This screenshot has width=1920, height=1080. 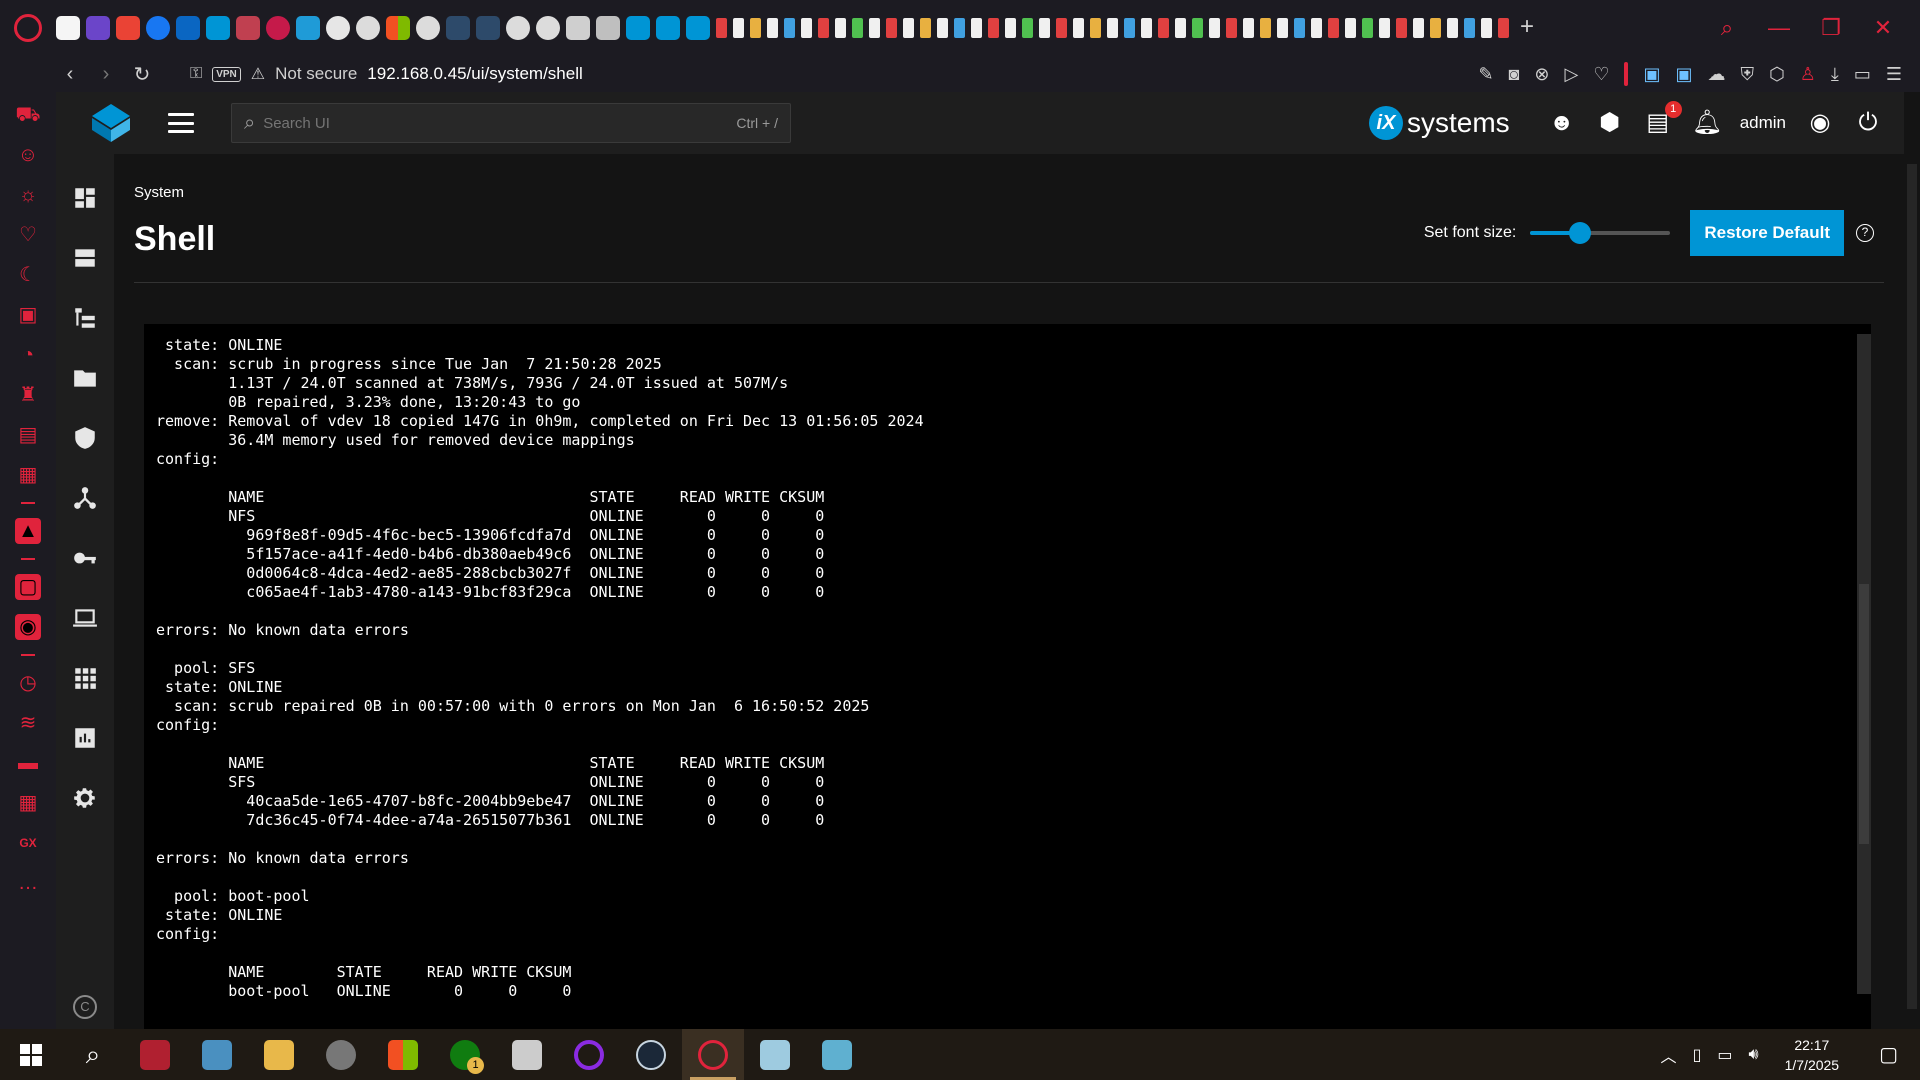 I want to click on power-icon: ⏻, so click(x=1868, y=123).